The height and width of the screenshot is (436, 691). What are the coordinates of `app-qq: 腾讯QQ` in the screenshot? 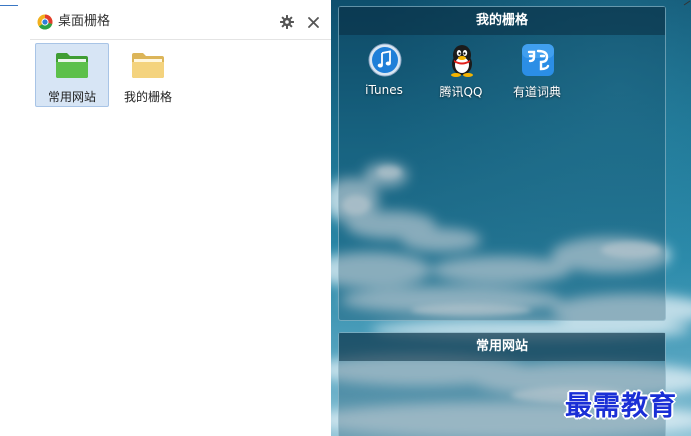 It's located at (461, 71).